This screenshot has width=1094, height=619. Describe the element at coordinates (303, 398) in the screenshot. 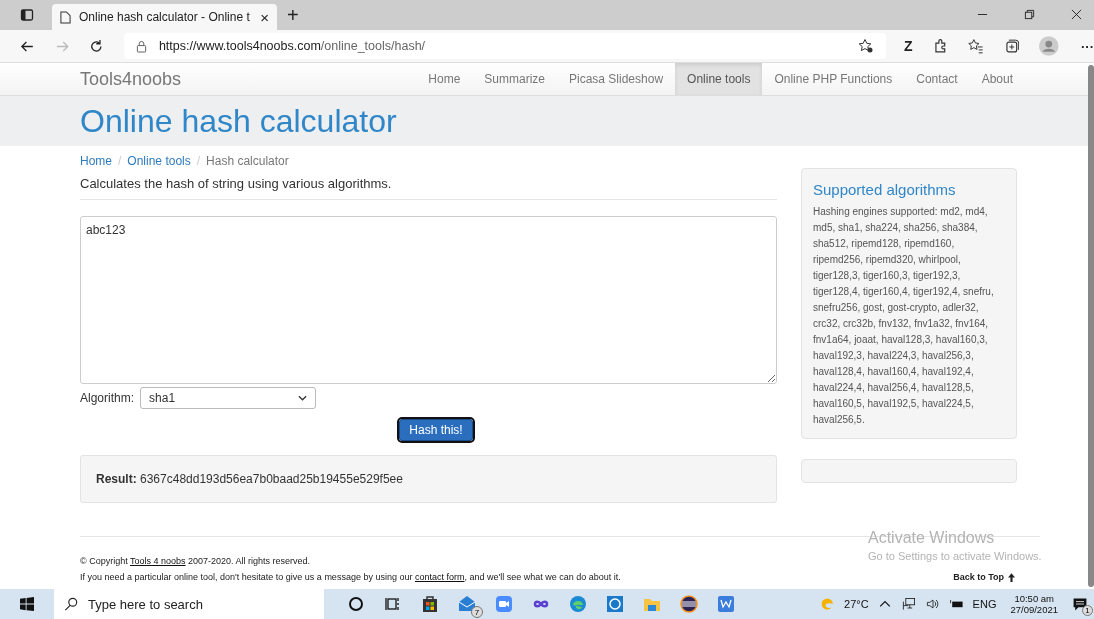

I see `chevron-icon` at that location.